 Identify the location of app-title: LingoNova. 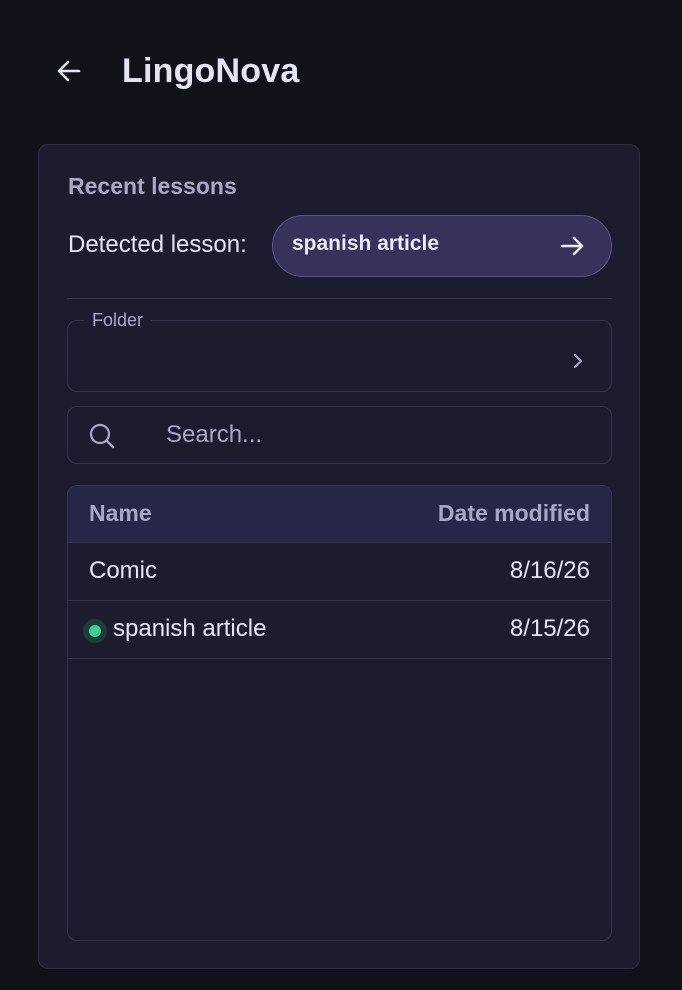
(211, 71).